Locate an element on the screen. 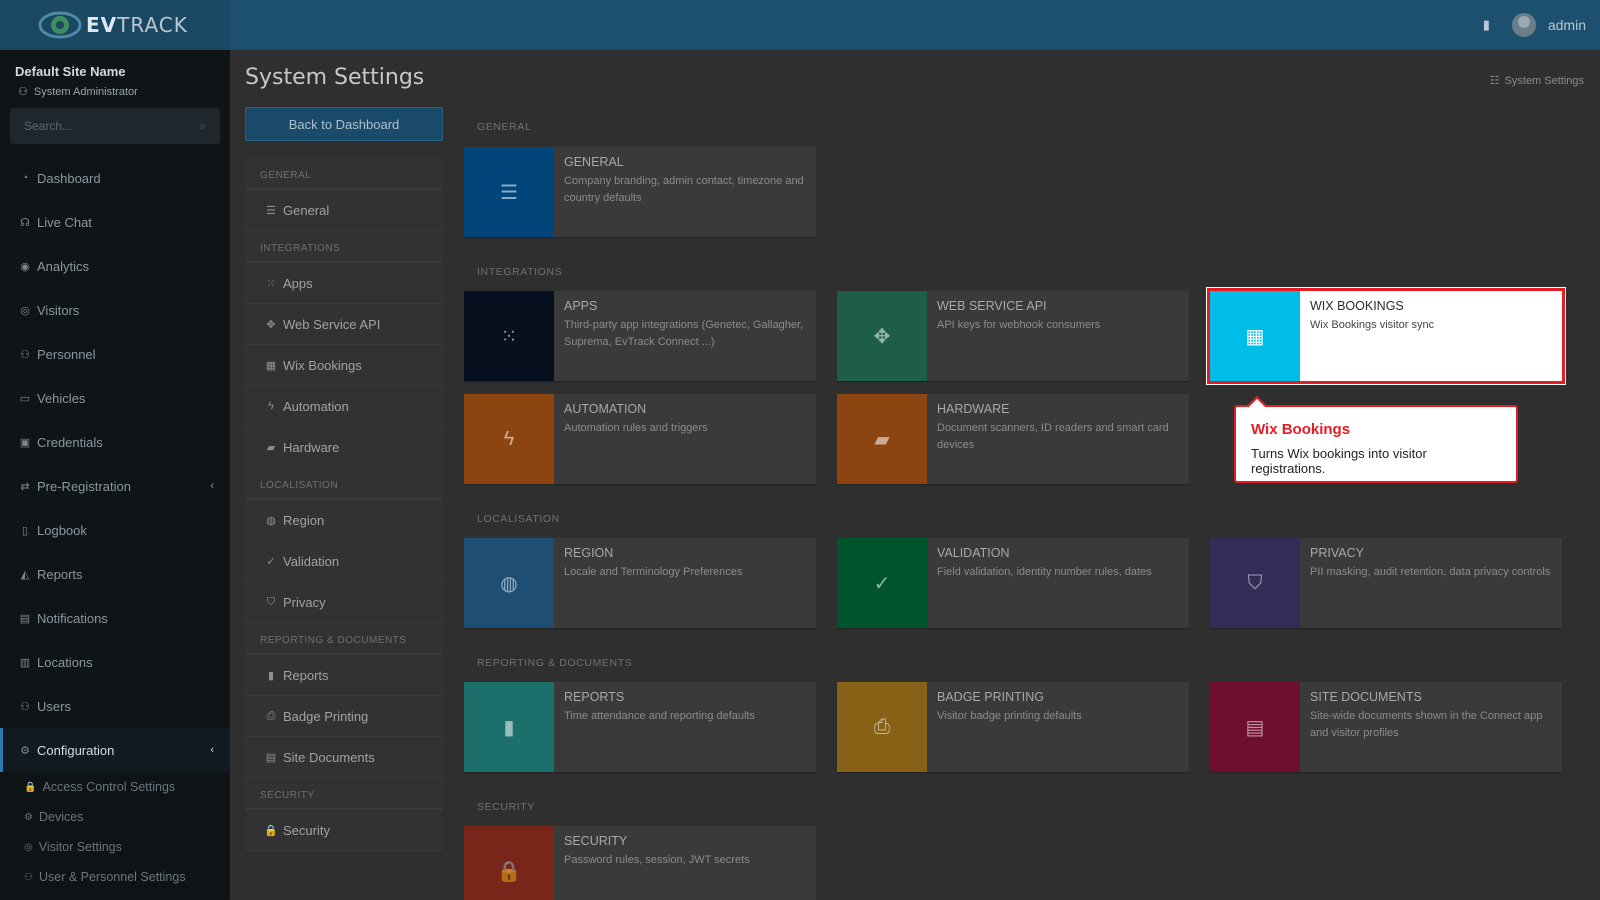 The image size is (1600, 900). menu-item-region: ◍ Region is located at coordinates (344, 520).